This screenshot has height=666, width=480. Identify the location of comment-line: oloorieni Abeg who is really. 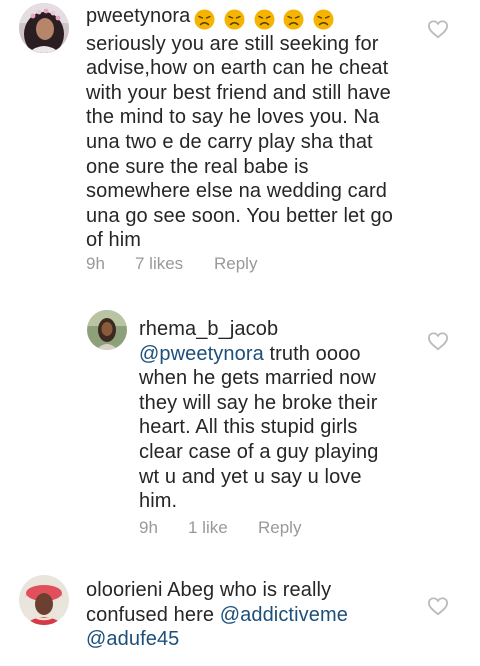
(251, 590).